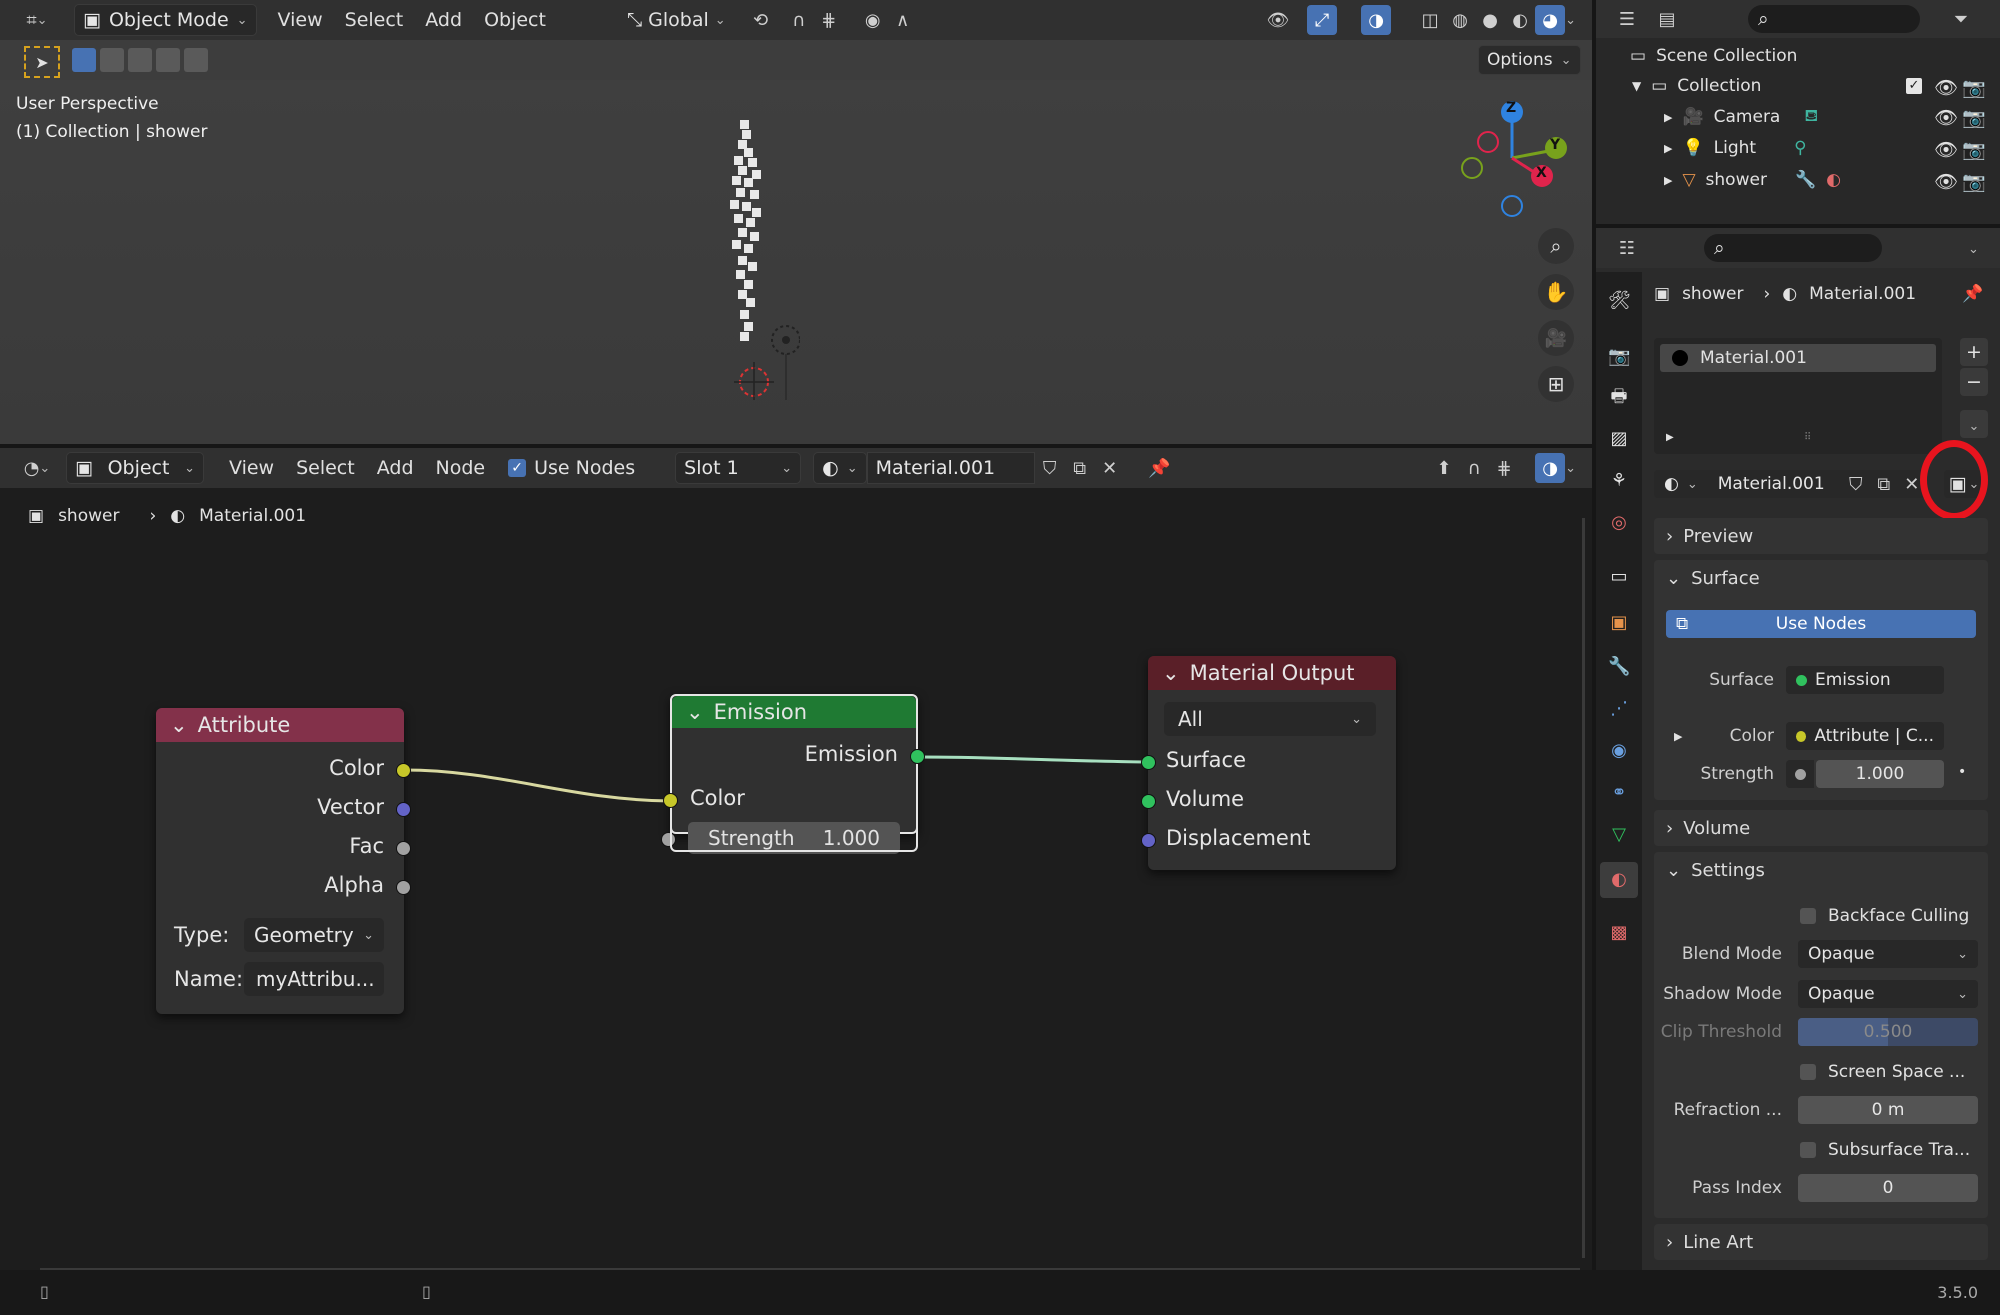  I want to click on object-mode-dropdown: ▣ Object Mode ⌄, so click(165, 20).